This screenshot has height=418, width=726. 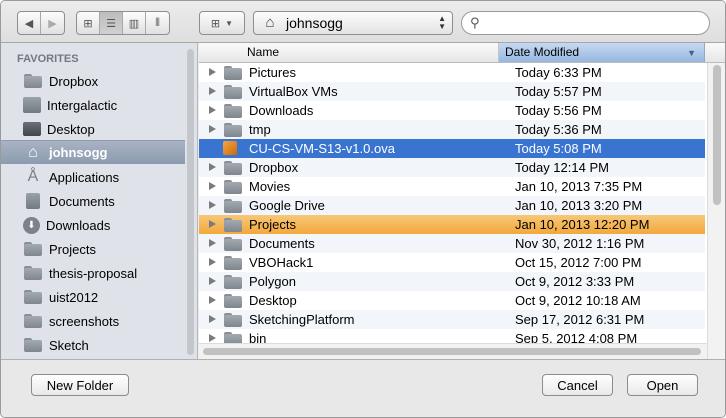 I want to click on table-row: Desktop Oct 9, 2012 10:18 AM, so click(x=452, y=300).